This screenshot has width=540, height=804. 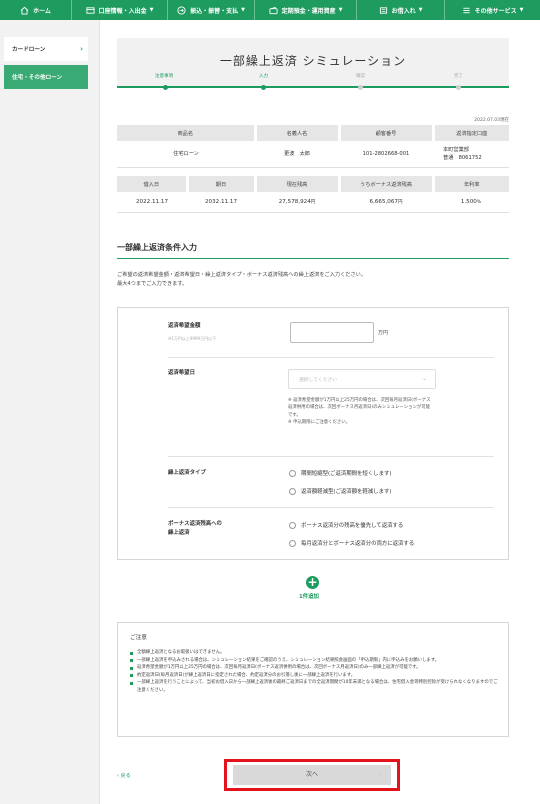 I want to click on nav-deposit: 定期預金・運用資産 ▼, so click(x=306, y=10).